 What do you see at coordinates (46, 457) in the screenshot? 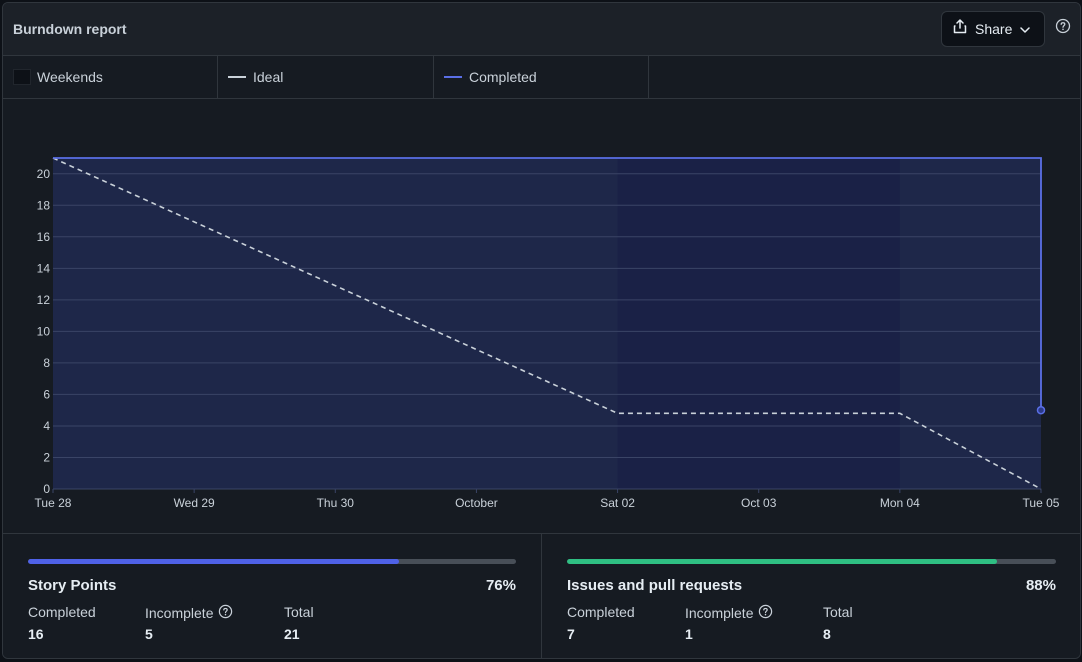
I see `y-tick-label: 2` at bounding box center [46, 457].